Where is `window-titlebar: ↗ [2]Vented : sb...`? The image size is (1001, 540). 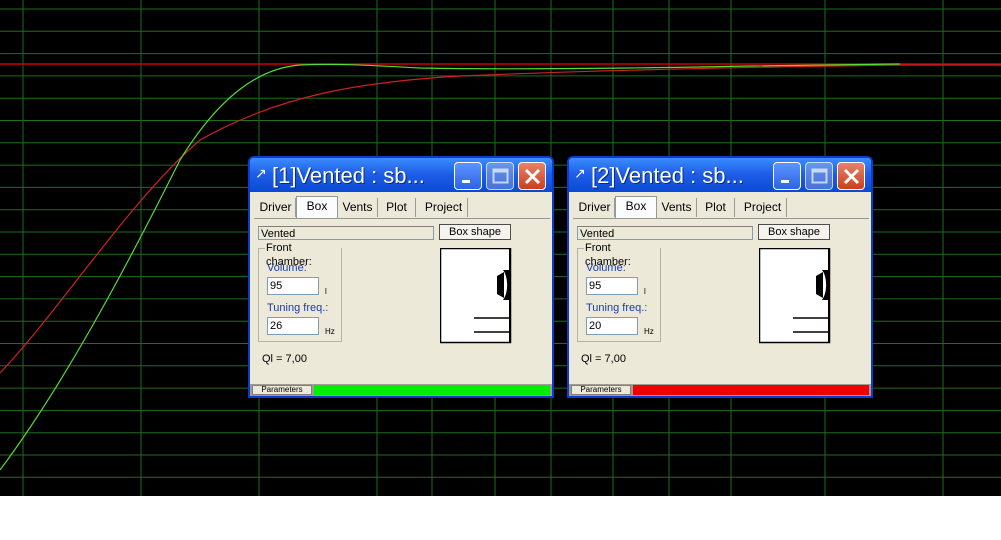
window-titlebar: ↗ [2]Vented : sb... is located at coordinates (720, 175).